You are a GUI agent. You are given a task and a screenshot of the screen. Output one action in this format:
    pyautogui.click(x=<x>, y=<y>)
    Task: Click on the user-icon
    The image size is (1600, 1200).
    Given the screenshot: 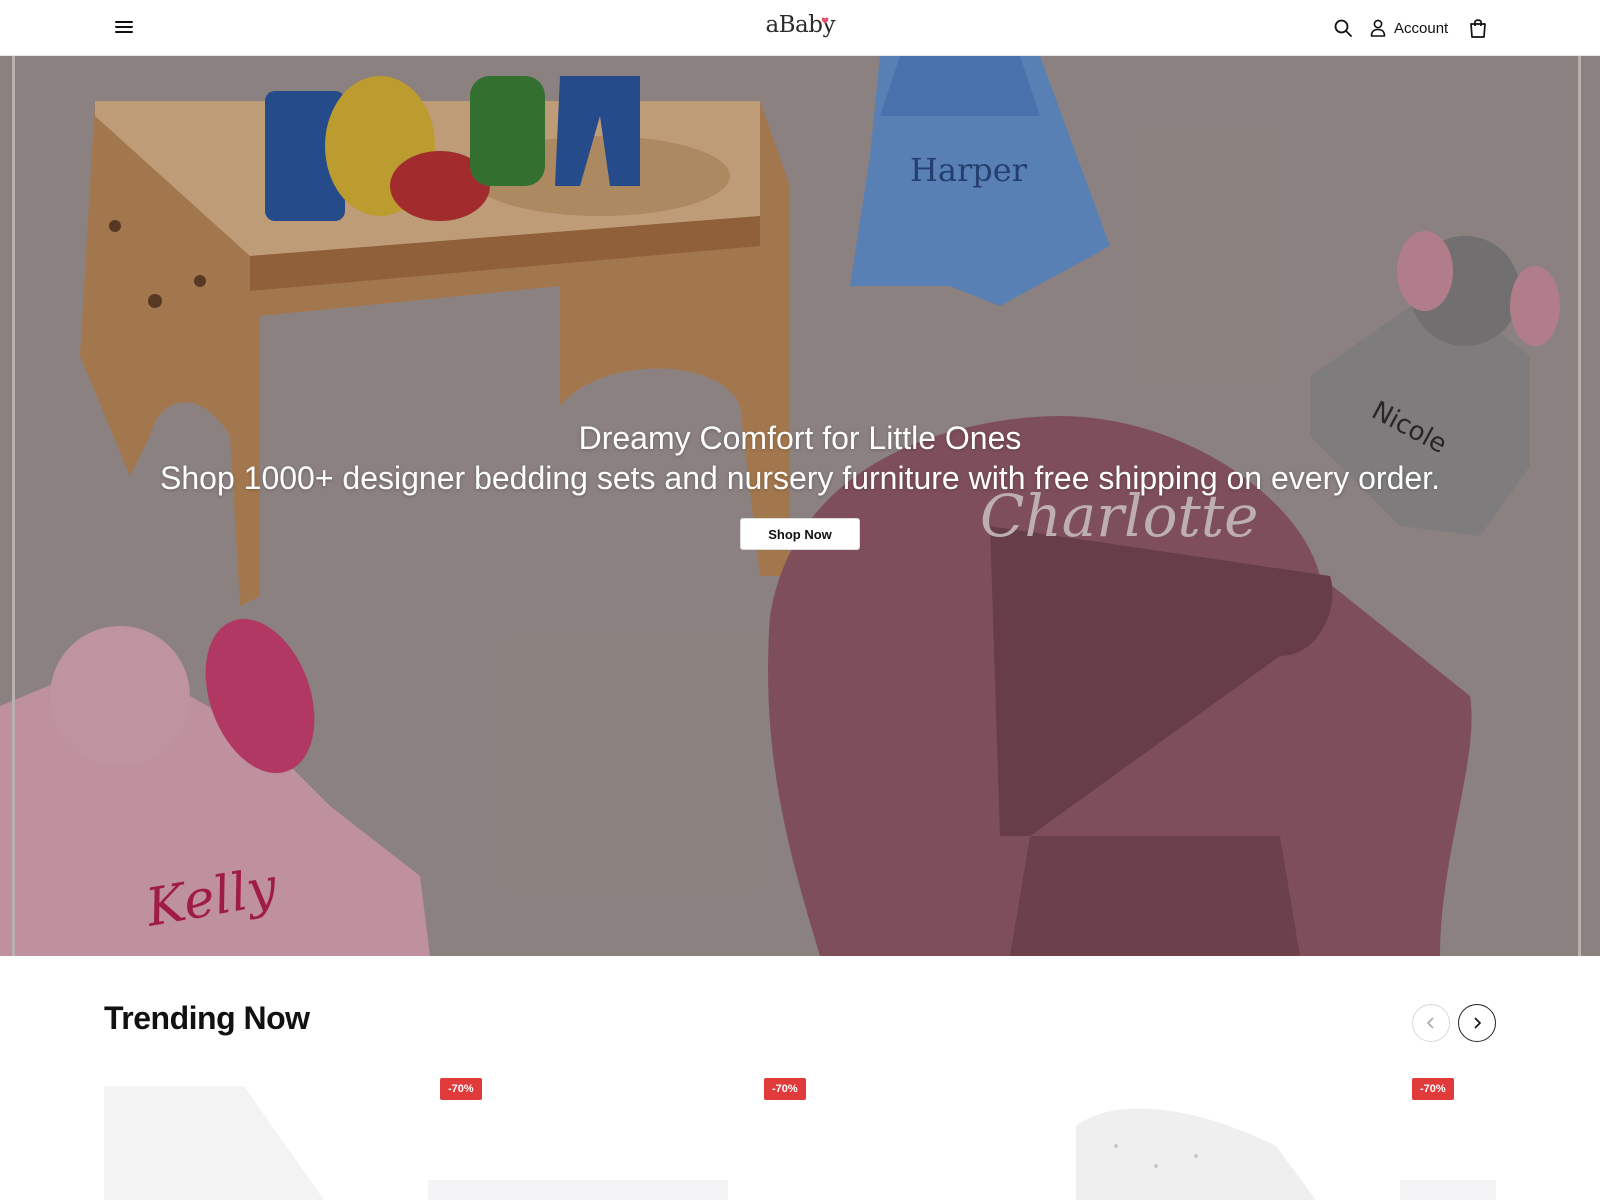 What is the action you would take?
    pyautogui.click(x=1378, y=28)
    